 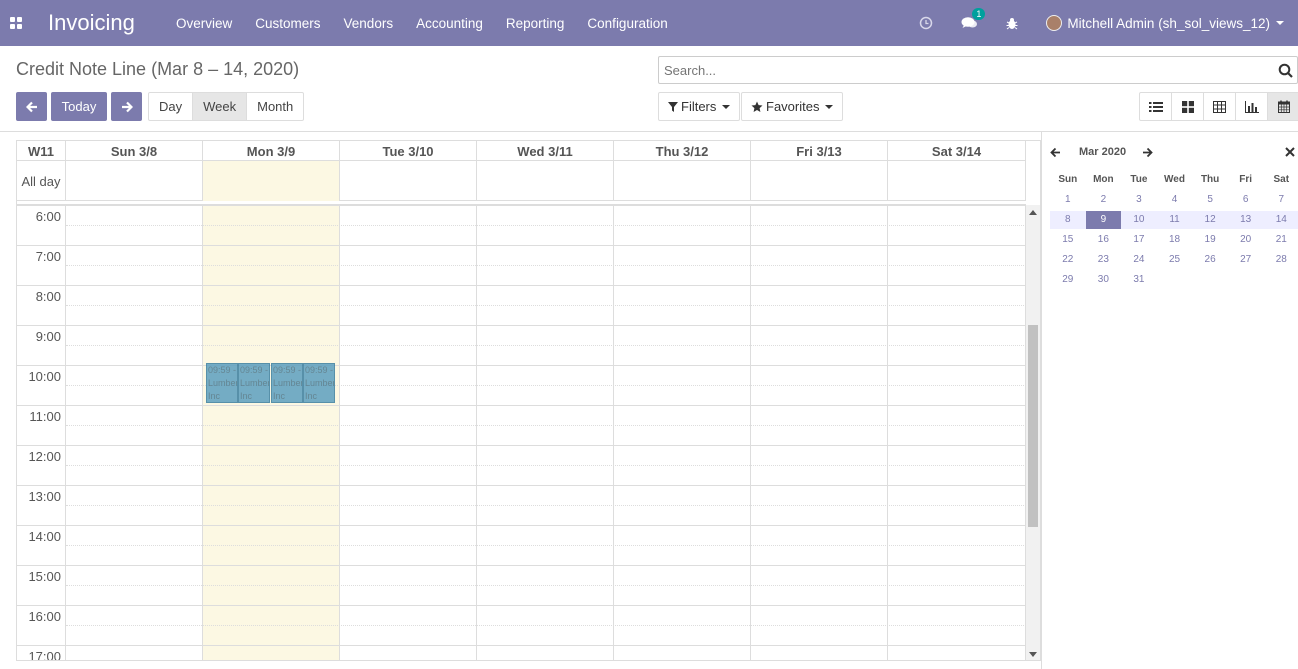 What do you see at coordinates (957, 151) in the screenshot?
I see `day-header-sat: Sat 3/14` at bounding box center [957, 151].